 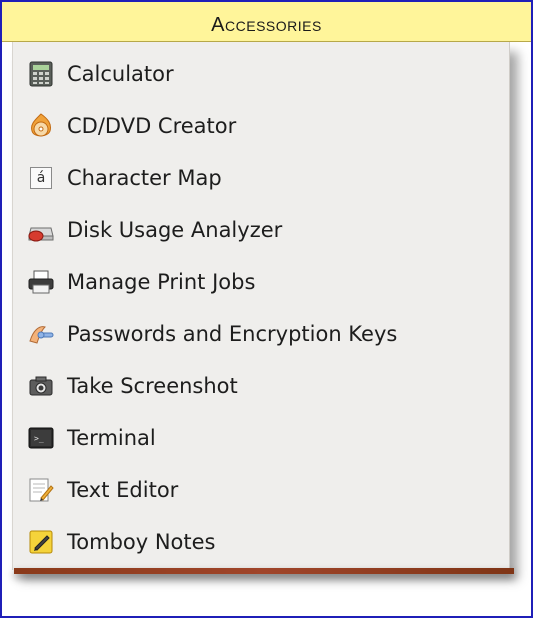 I want to click on menu-item-label: Passwords and Encryption Keys, so click(x=232, y=334).